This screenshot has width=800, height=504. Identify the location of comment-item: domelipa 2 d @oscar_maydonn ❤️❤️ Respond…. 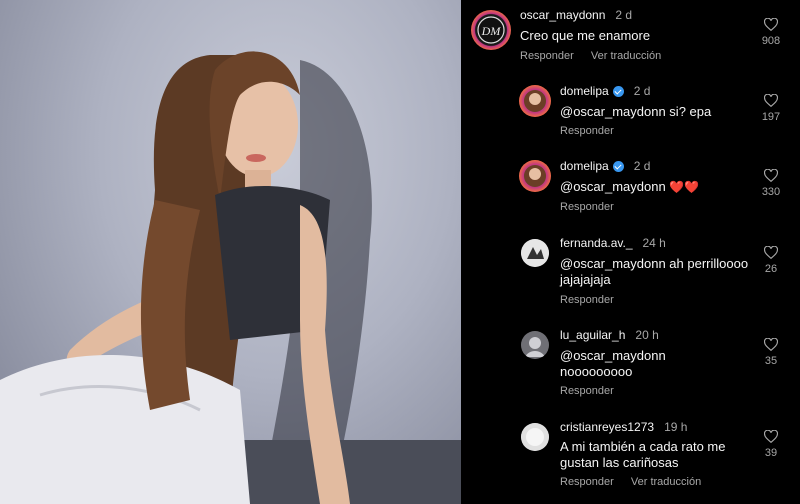
(630, 190).